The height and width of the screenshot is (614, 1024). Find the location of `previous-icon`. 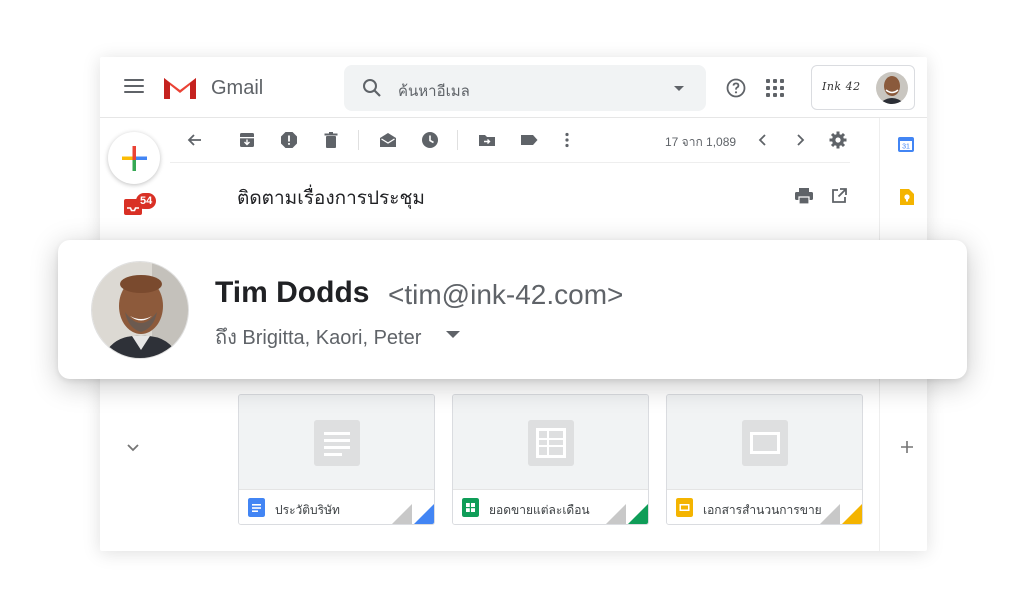

previous-icon is located at coordinates (763, 140).